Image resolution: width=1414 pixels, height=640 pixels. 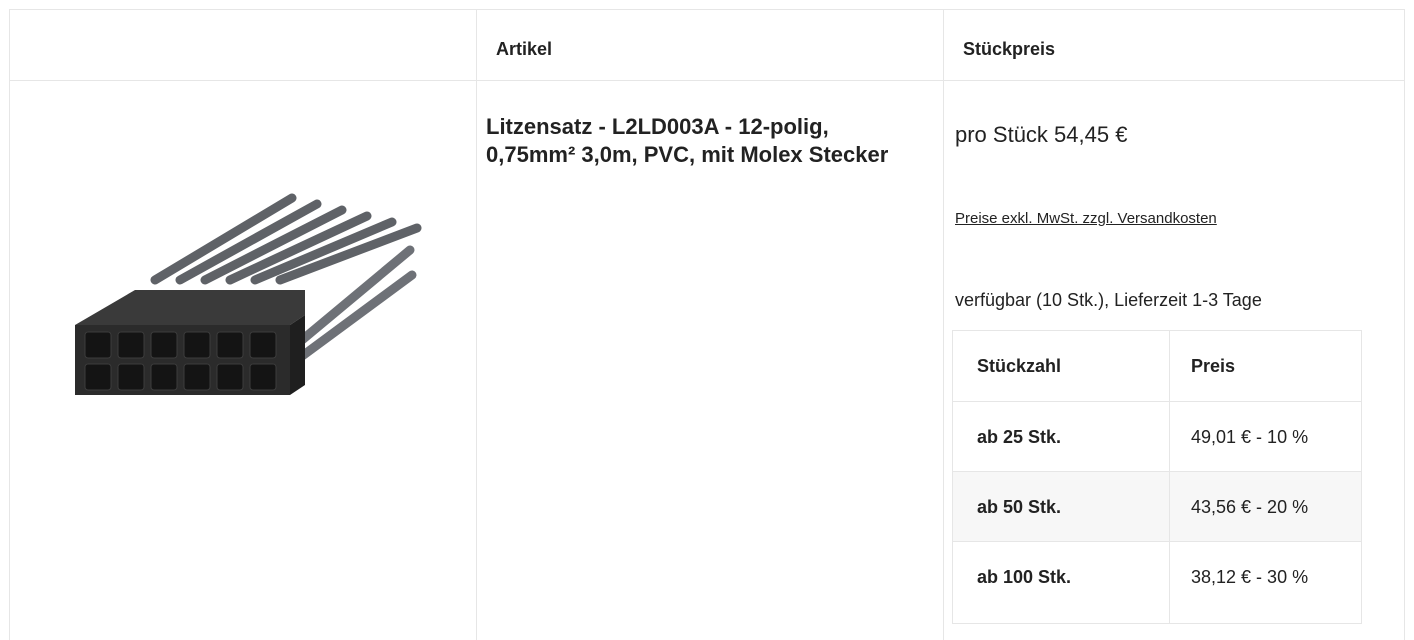 I want to click on header-article: Artikel, so click(x=524, y=49).